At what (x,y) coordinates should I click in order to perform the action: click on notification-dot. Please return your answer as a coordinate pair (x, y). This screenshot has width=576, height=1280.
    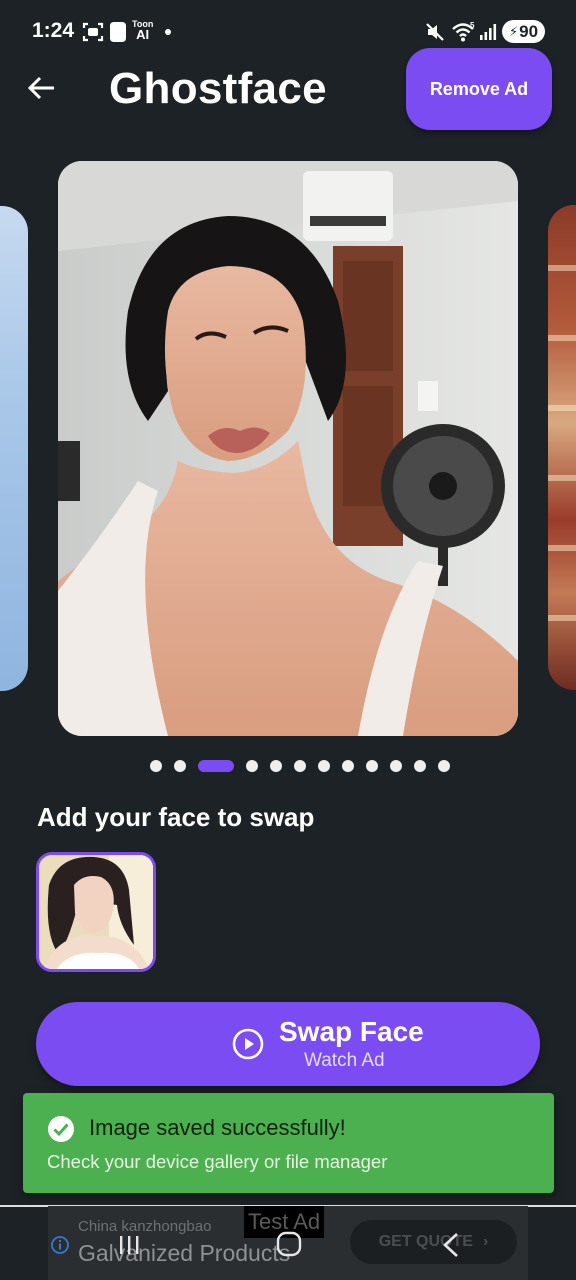
    Looking at the image, I should click on (168, 32).